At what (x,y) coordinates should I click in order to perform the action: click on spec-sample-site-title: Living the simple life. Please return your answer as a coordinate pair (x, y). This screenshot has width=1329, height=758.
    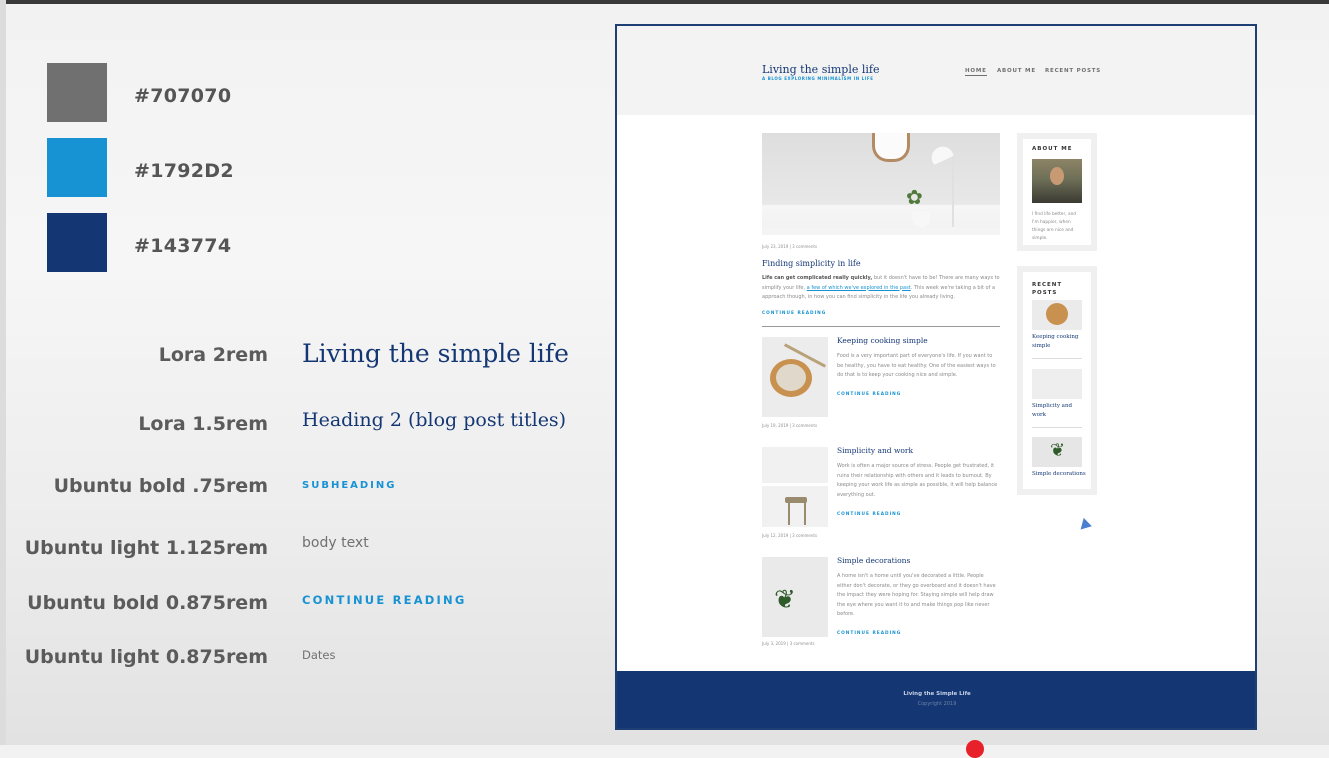
    Looking at the image, I should click on (435, 353).